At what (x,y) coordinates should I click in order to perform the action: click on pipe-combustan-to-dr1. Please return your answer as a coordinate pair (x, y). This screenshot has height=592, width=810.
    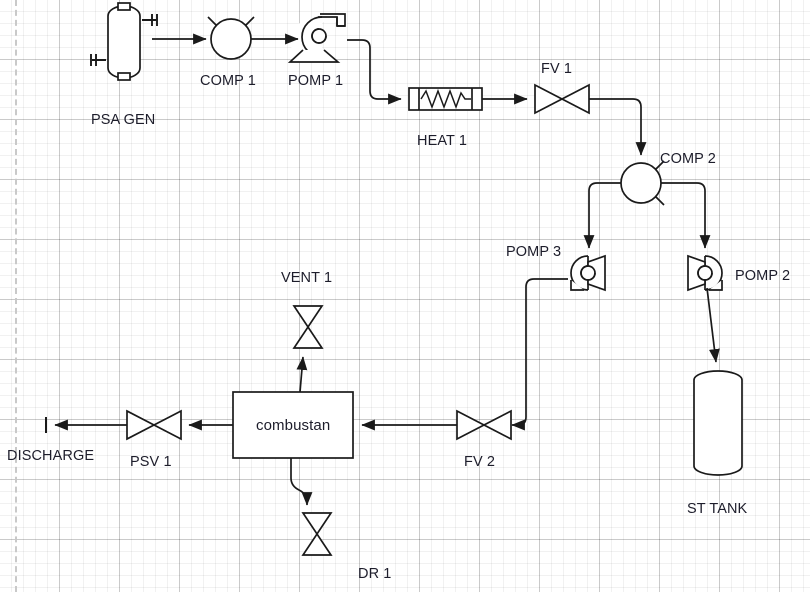
    Looking at the image, I should click on (301, 482).